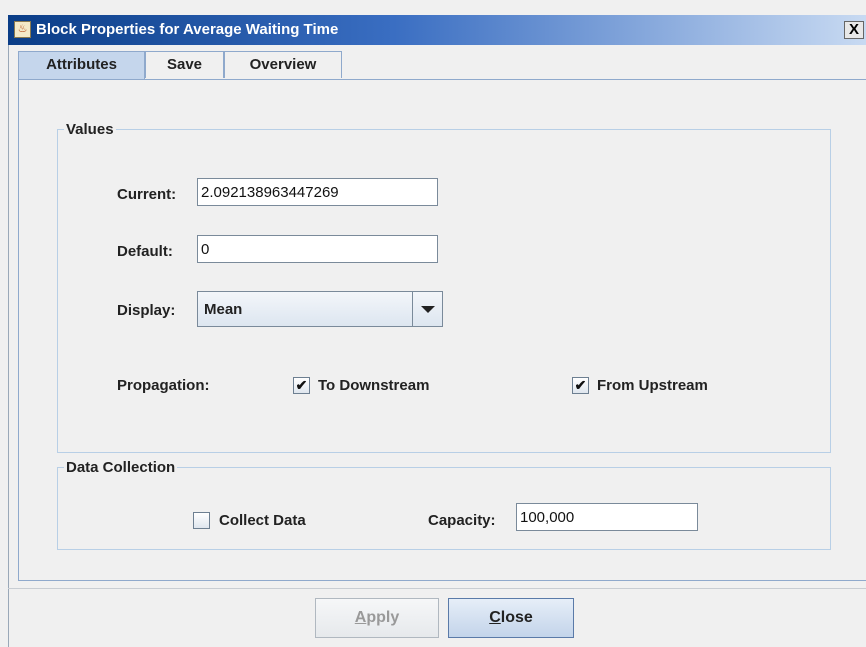 This screenshot has width=866, height=647. Describe the element at coordinates (516, 617) in the screenshot. I see `close-label-rest: lose` at that location.